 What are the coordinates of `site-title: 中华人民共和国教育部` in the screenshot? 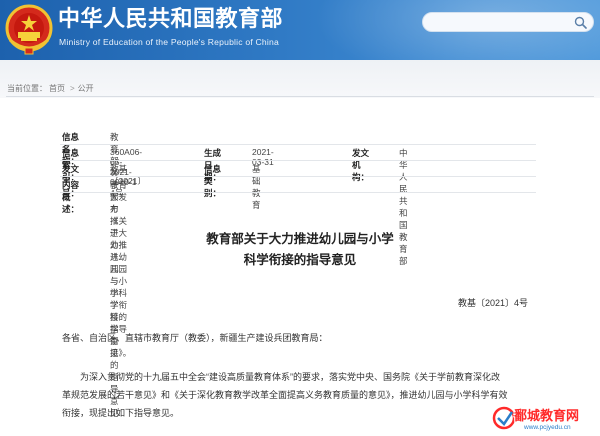 It's located at (170, 20).